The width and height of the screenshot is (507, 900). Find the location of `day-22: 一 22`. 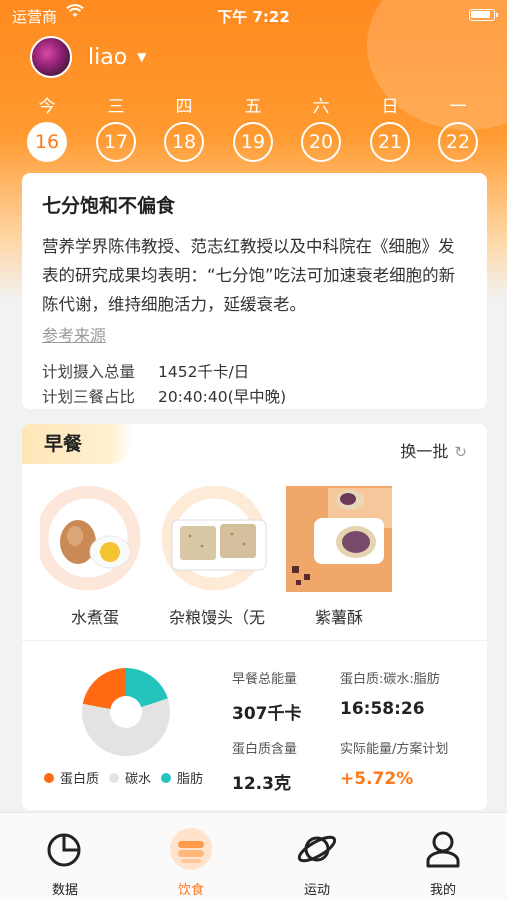

day-22: 一 22 is located at coordinates (458, 129).